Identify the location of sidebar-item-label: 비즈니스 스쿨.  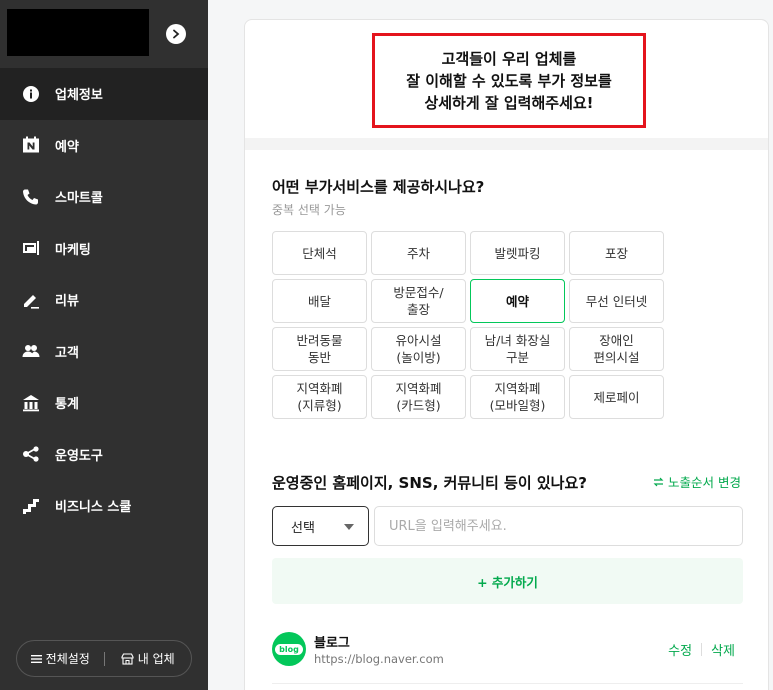
(93, 508).